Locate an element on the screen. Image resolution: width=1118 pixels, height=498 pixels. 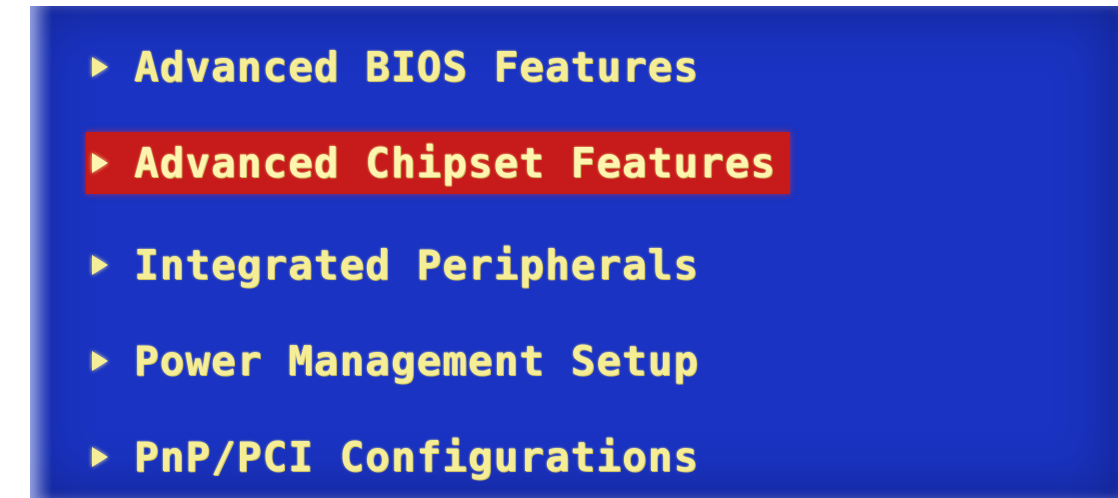
menu-item-advanced-chipset-features: Advanced Chipset Features is located at coordinates (438, 163).